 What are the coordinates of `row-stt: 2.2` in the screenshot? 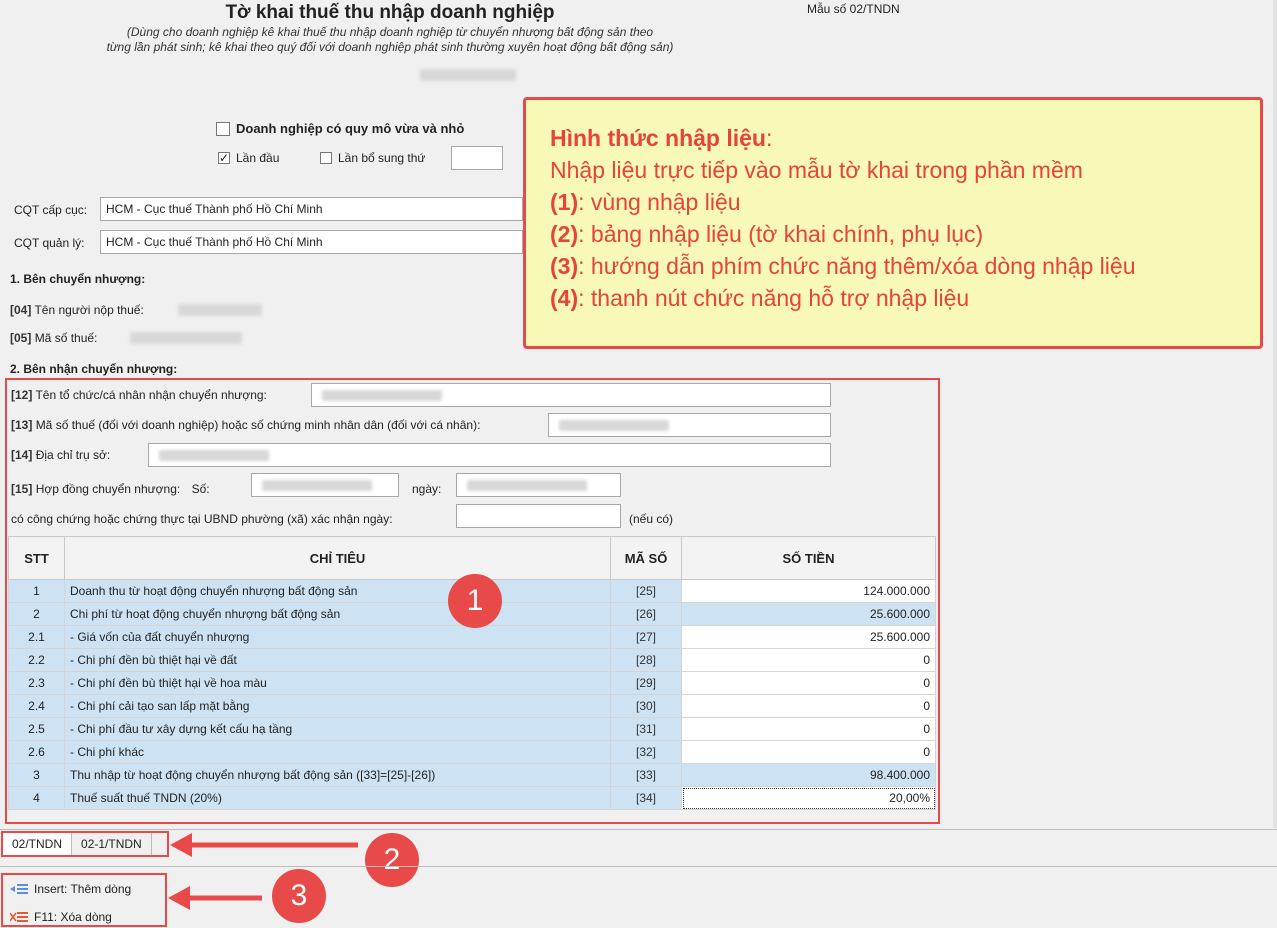 It's located at (36, 660).